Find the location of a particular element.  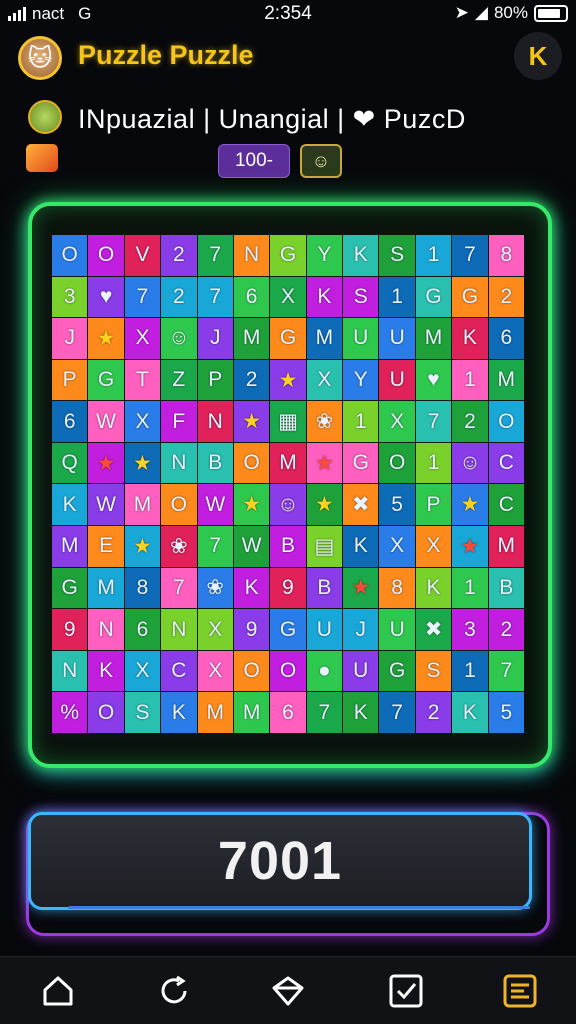

grid-cell: 8 is located at coordinates (397, 588).